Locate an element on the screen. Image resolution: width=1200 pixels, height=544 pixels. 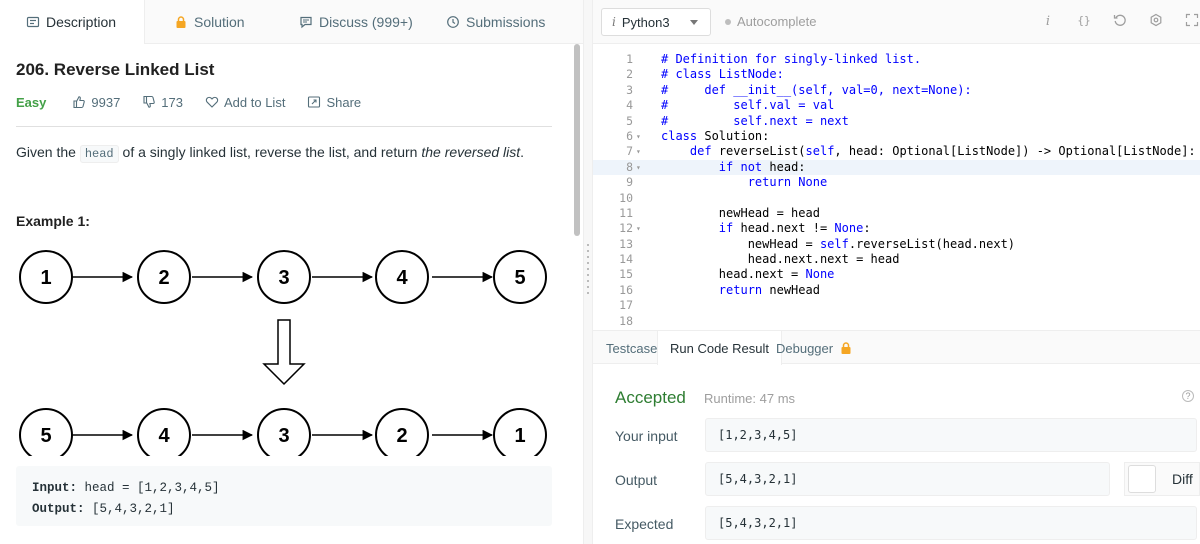
diff-label: Diff is located at coordinates (1182, 479).